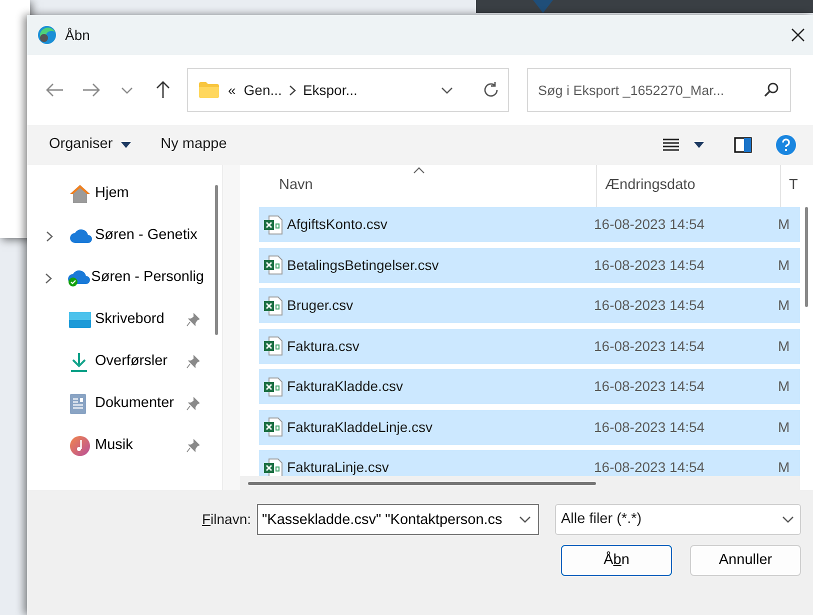  What do you see at coordinates (79, 278) in the screenshot?
I see `cloud-synced-icon` at bounding box center [79, 278].